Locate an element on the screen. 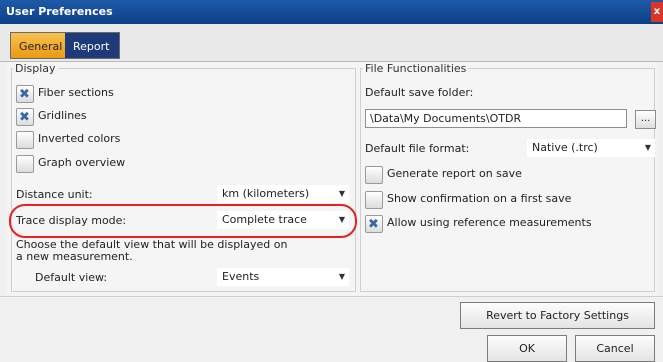 This screenshot has height=362, width=663. fiber-sections-checkbox is located at coordinates (25, 94).